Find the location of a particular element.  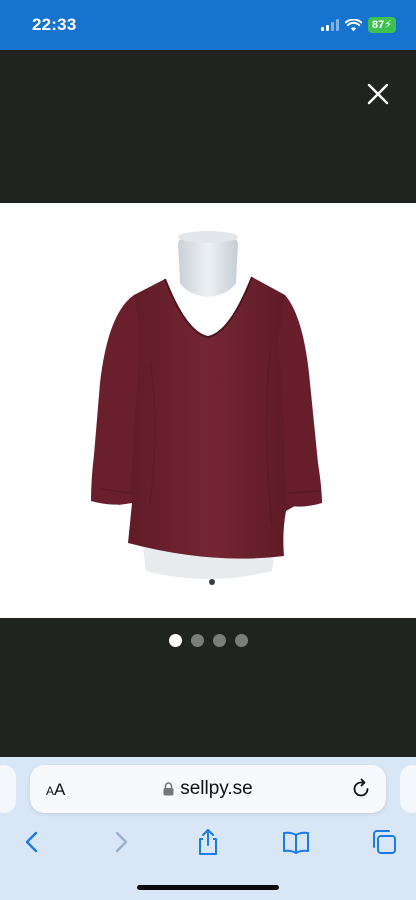

battery-charging-icon: 87⚡ is located at coordinates (382, 25).